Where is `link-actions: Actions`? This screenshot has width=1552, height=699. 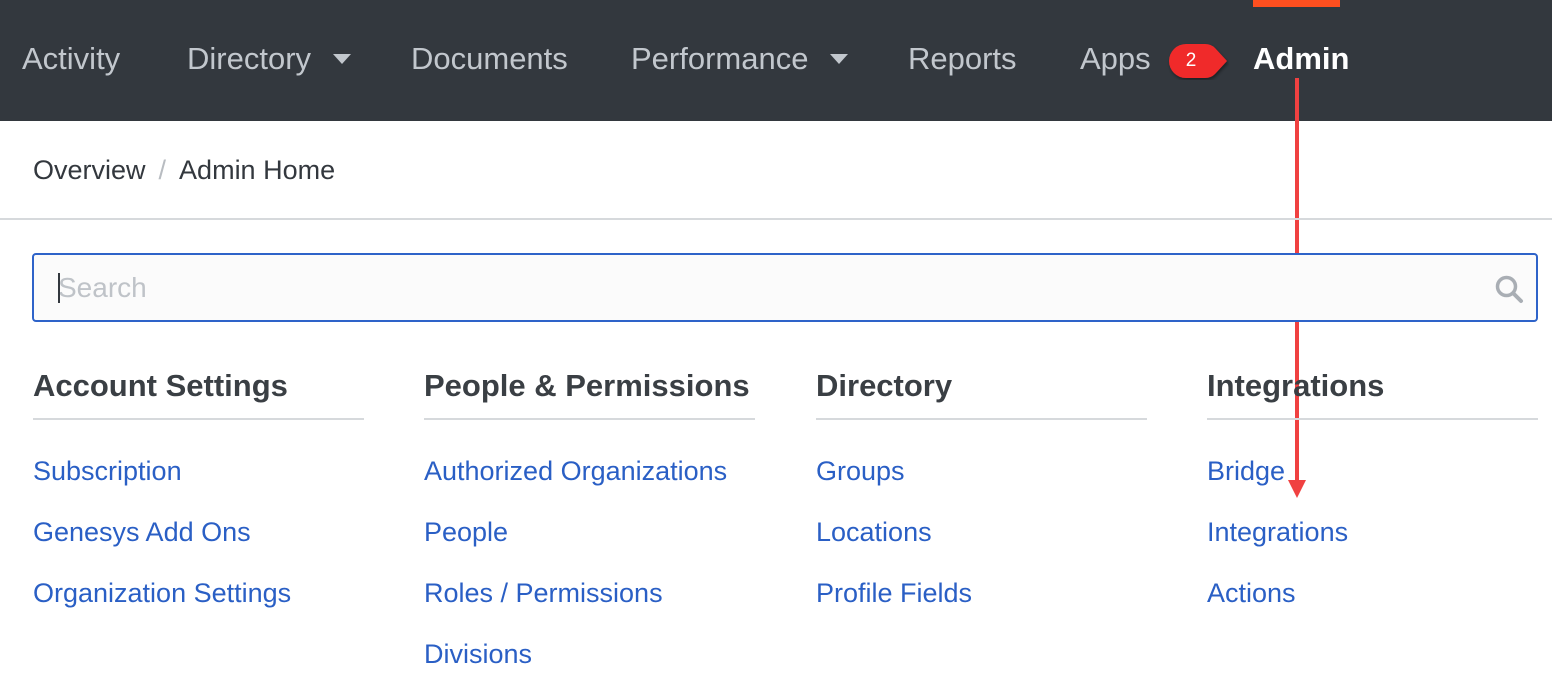
link-actions: Actions is located at coordinates (1372, 607).